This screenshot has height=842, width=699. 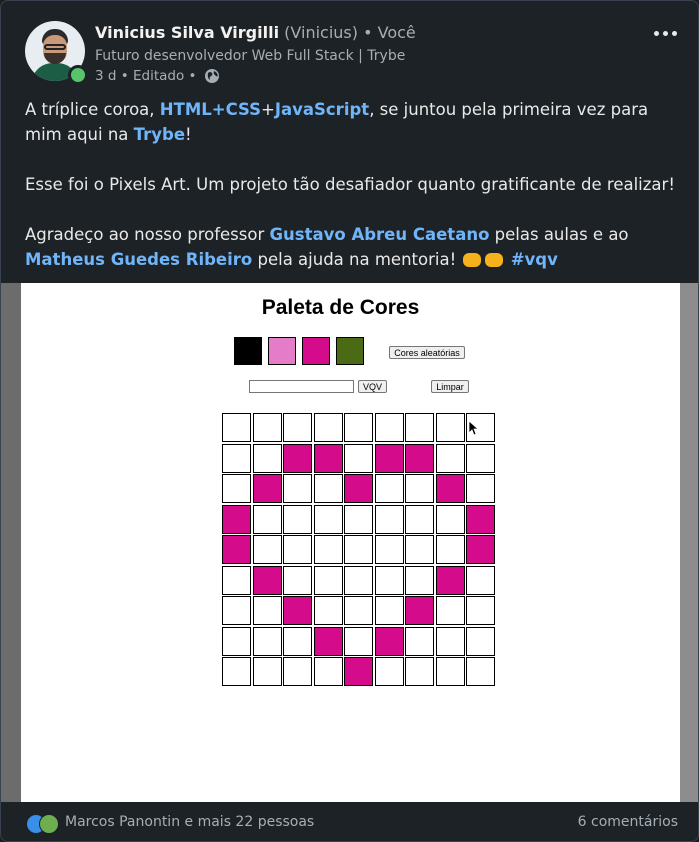 I want to click on right-facing-fist-icon, so click(x=494, y=259).